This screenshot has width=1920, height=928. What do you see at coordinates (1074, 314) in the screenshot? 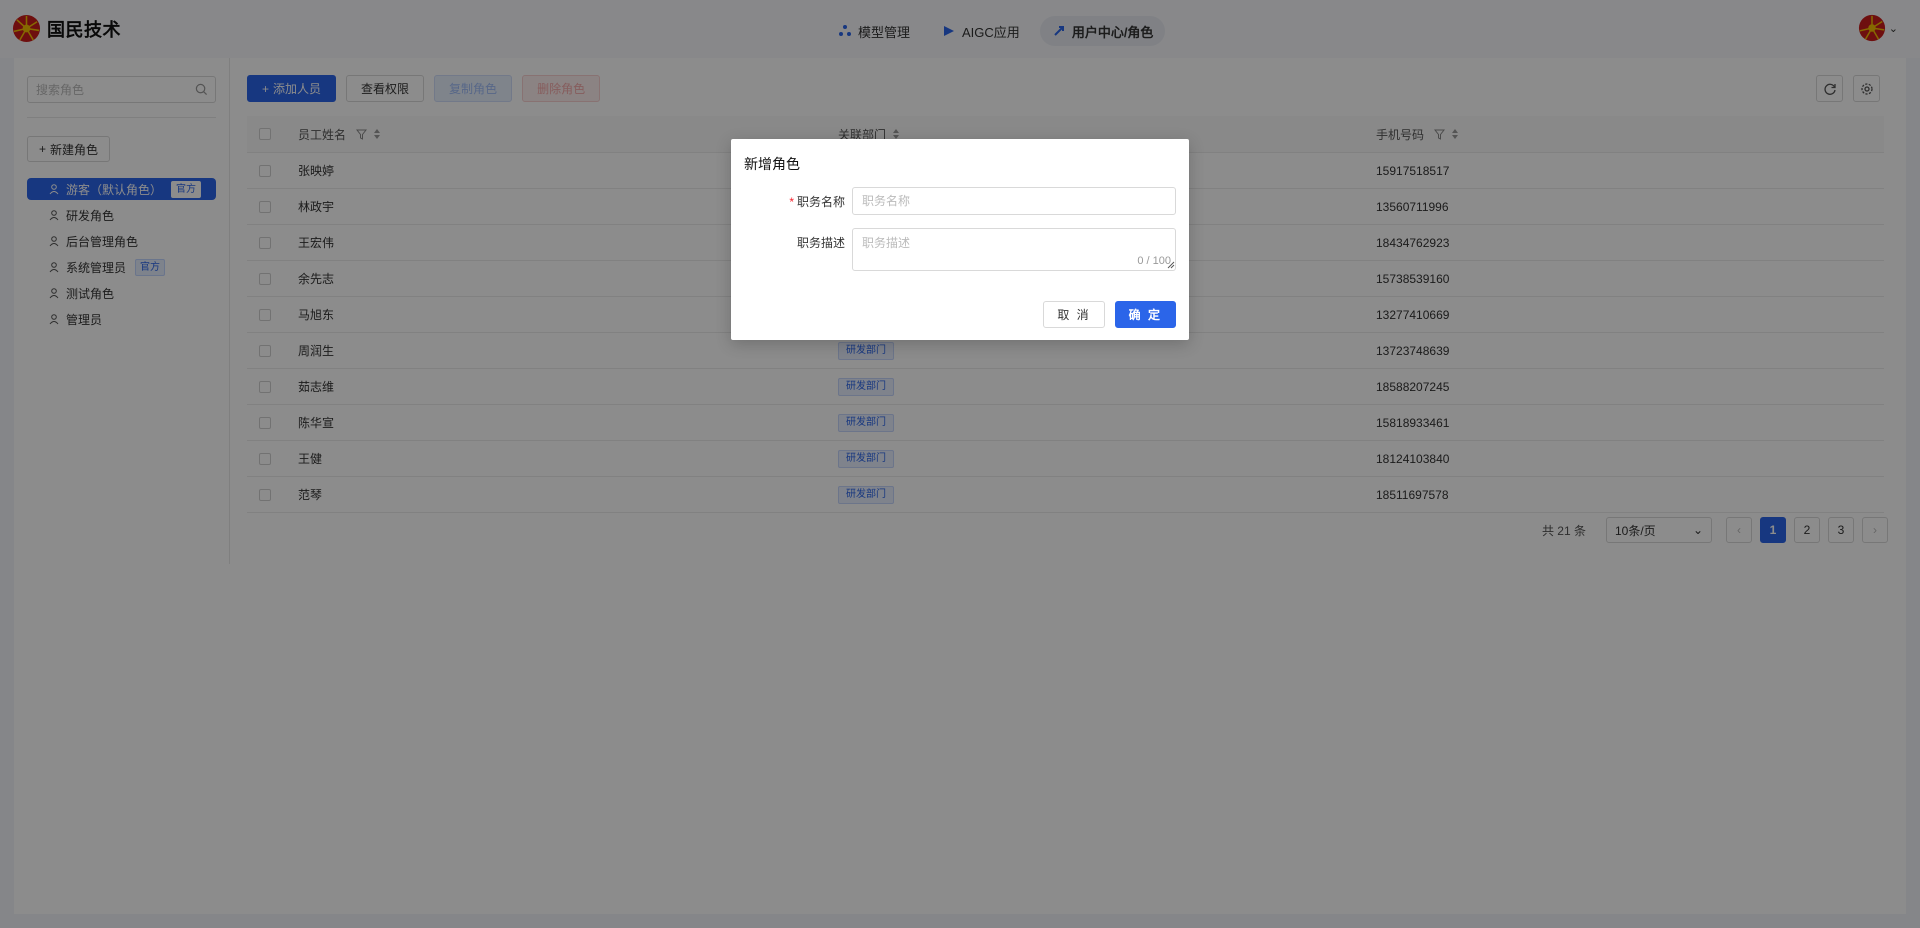
I see `cancel-button: 取 消` at bounding box center [1074, 314].